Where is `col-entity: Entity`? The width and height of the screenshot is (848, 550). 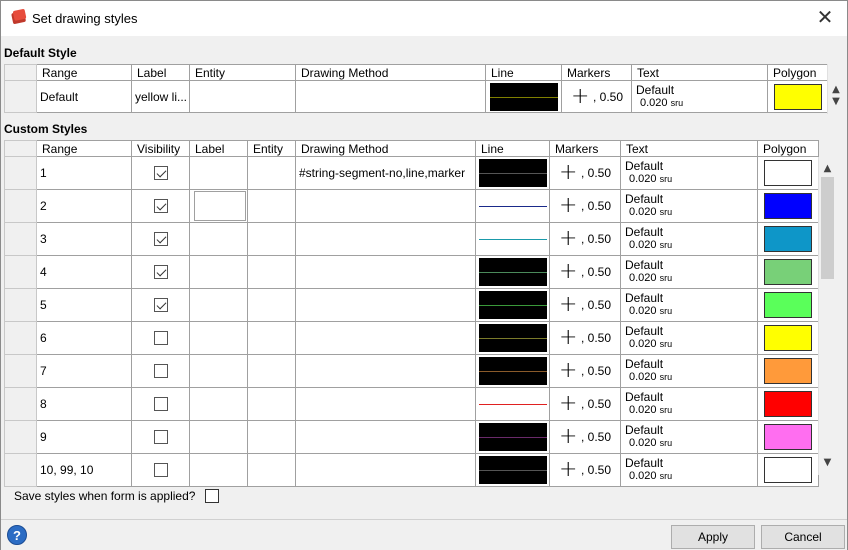 col-entity: Entity is located at coordinates (242, 72).